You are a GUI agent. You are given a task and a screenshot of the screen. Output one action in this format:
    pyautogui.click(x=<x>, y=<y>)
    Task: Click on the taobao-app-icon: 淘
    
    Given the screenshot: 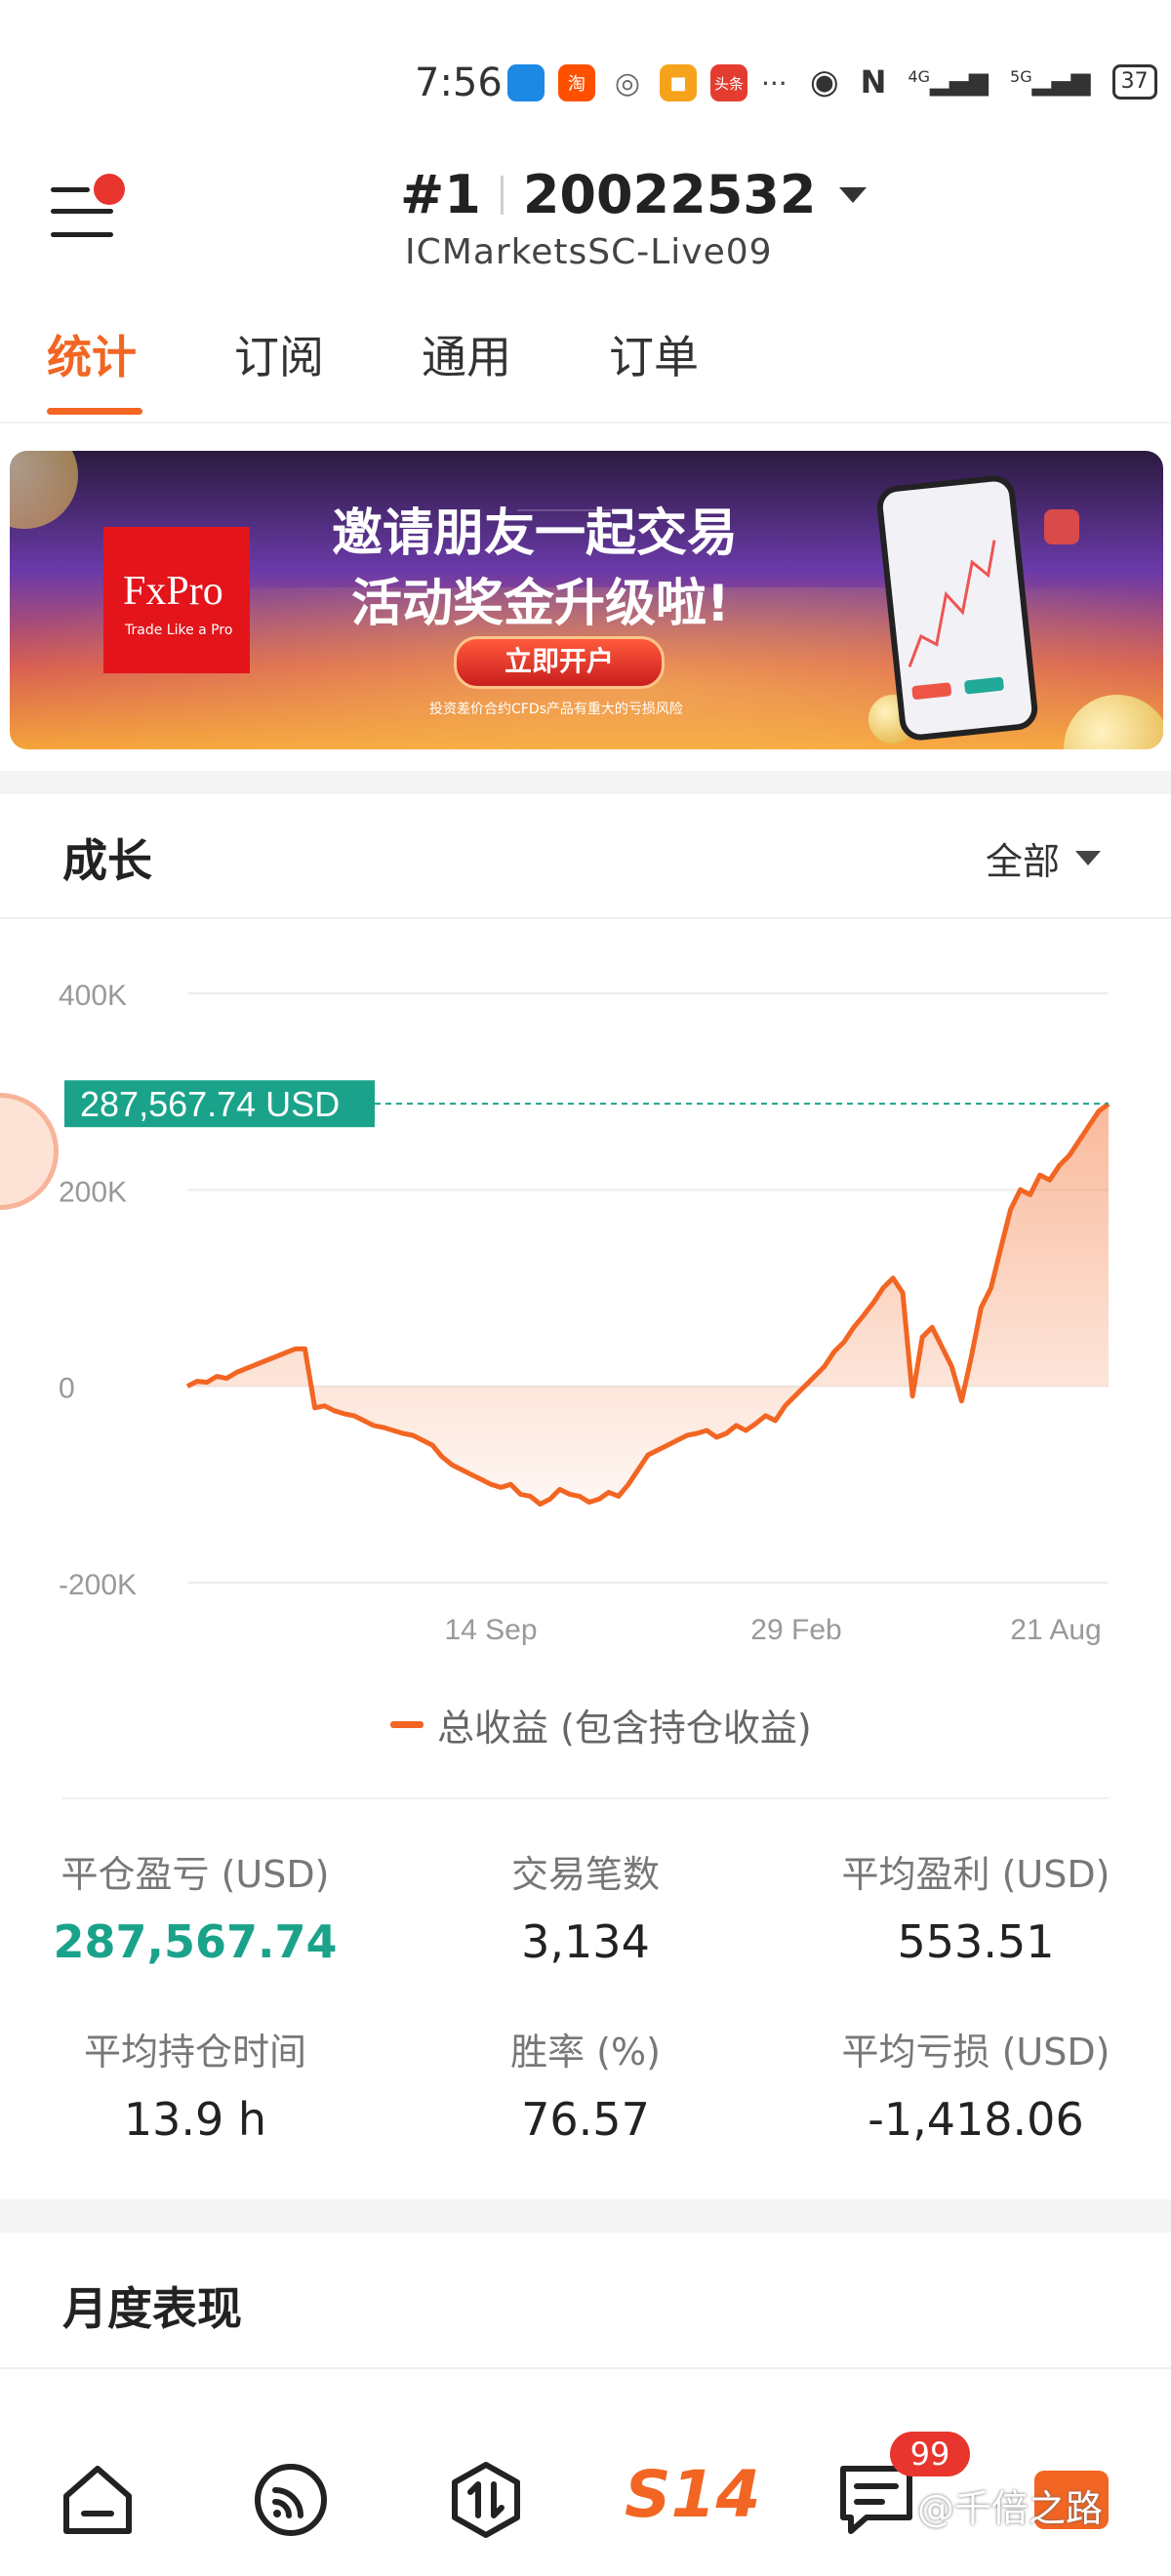 What is the action you would take?
    pyautogui.click(x=576, y=82)
    